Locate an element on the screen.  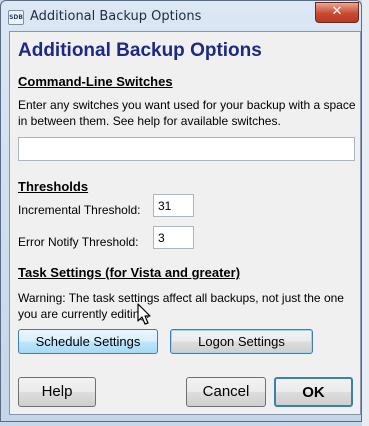
incremental-threshold-input is located at coordinates (173, 205).